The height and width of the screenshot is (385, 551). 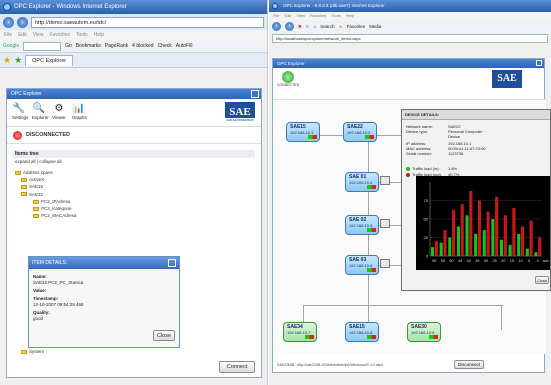 I want to click on refresh-icon: ↻, so click(x=308, y=27).